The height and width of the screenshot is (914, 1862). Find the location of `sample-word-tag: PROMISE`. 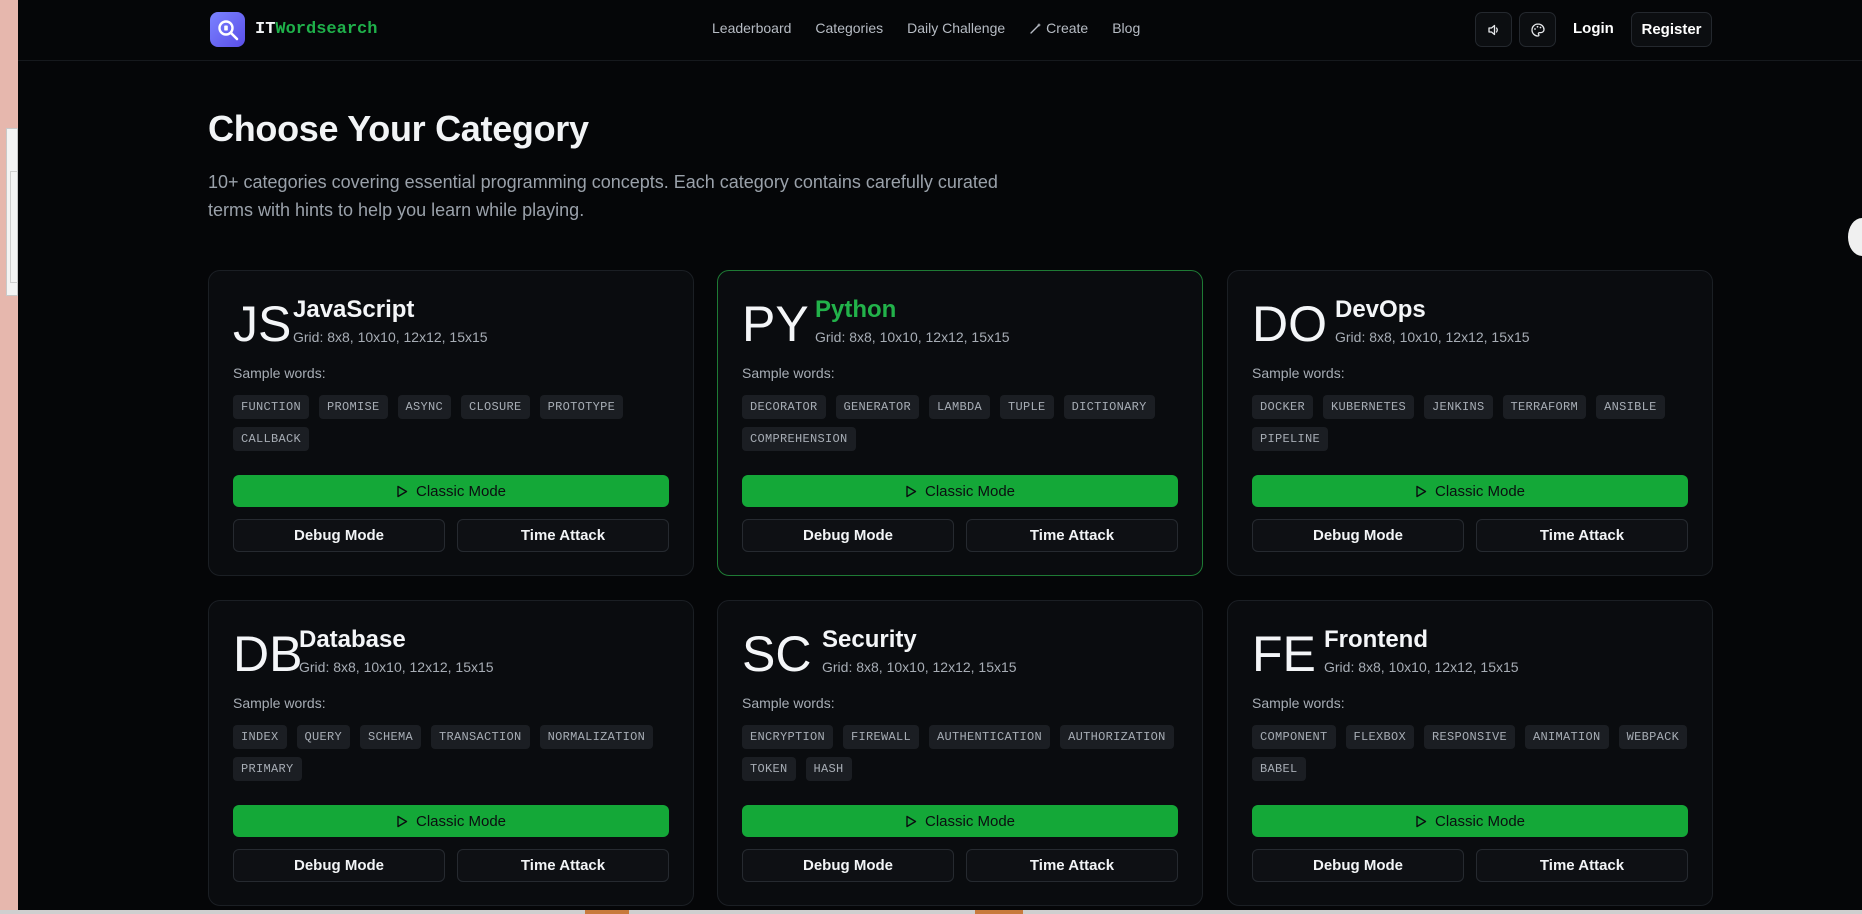

sample-word-tag: PROMISE is located at coordinates (353, 407).